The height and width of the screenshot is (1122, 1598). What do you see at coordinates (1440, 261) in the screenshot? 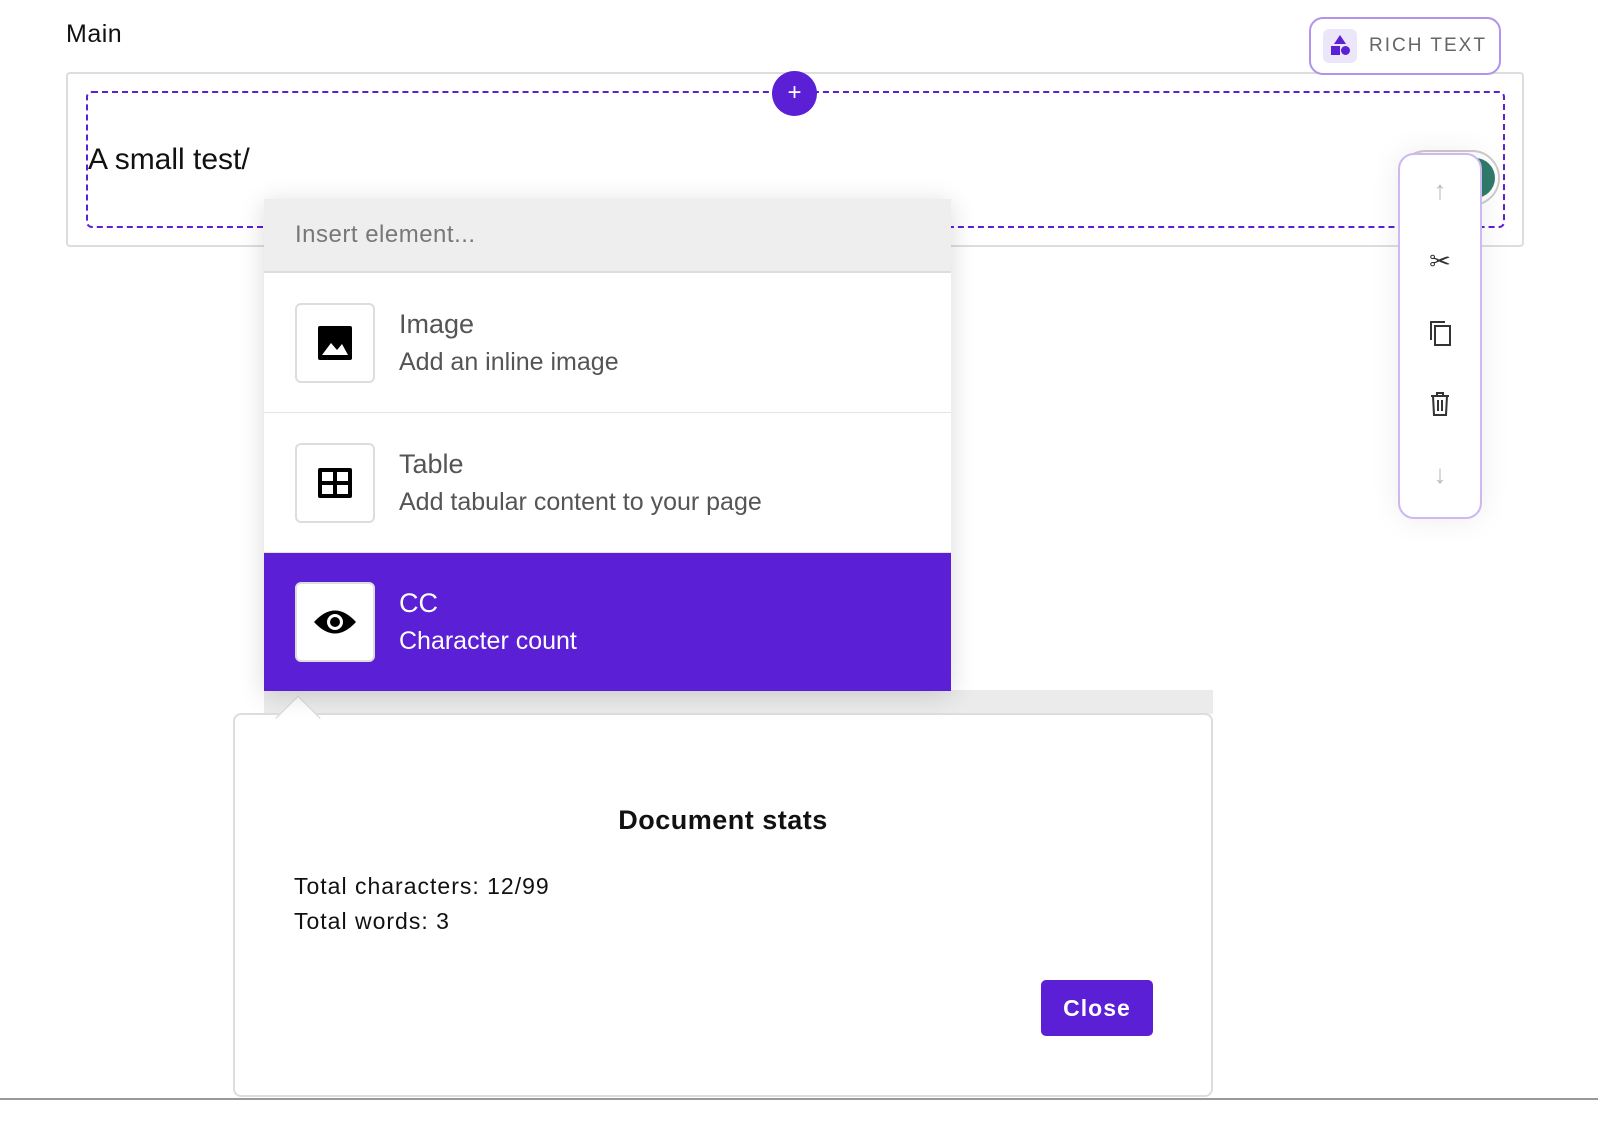
I see `cut-icon: ✂` at bounding box center [1440, 261].